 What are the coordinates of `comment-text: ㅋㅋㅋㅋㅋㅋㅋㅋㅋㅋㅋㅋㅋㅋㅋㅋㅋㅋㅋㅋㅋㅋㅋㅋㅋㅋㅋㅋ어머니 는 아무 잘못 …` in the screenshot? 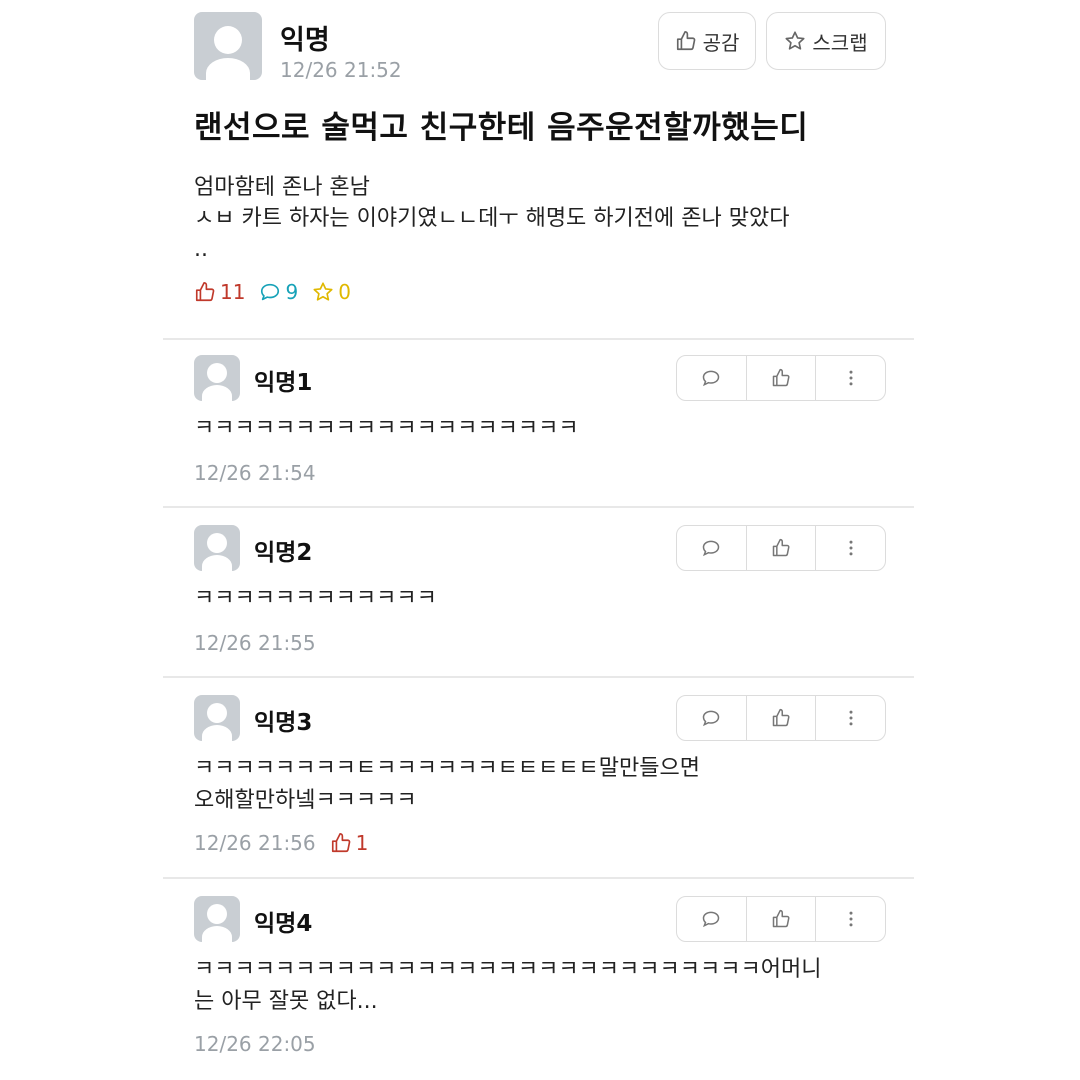 It's located at (508, 985).